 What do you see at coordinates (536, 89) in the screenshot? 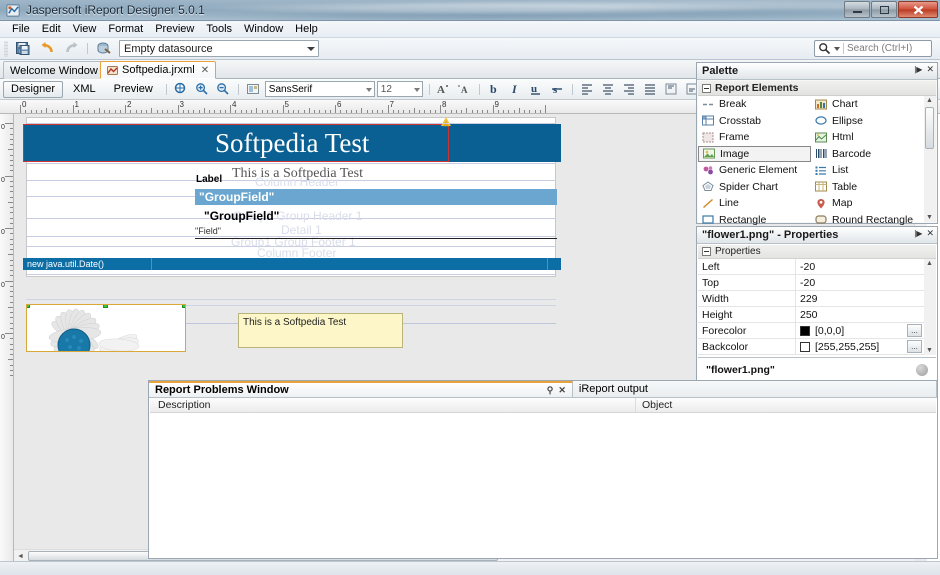
I see `underline-icon: u` at bounding box center [536, 89].